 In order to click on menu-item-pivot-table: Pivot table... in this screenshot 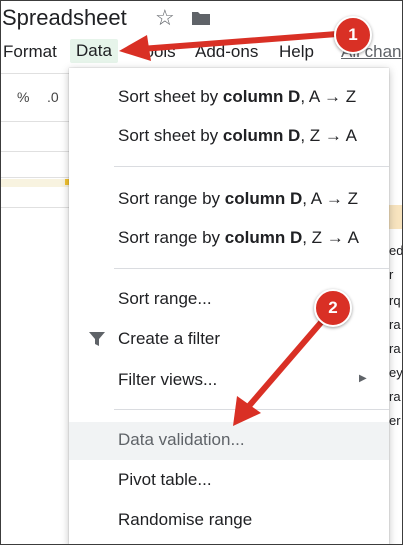, I will do `click(229, 480)`.